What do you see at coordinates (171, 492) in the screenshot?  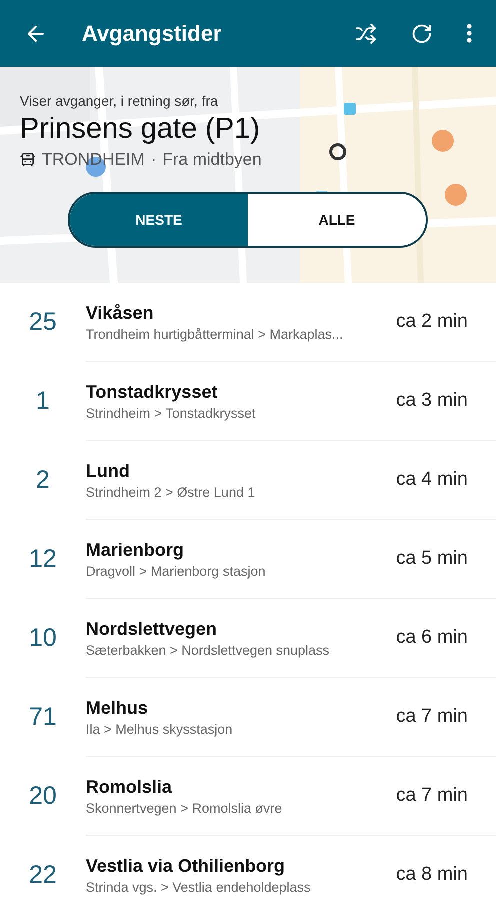 I see `route: Strindheim 2 > Østre Lund 1` at bounding box center [171, 492].